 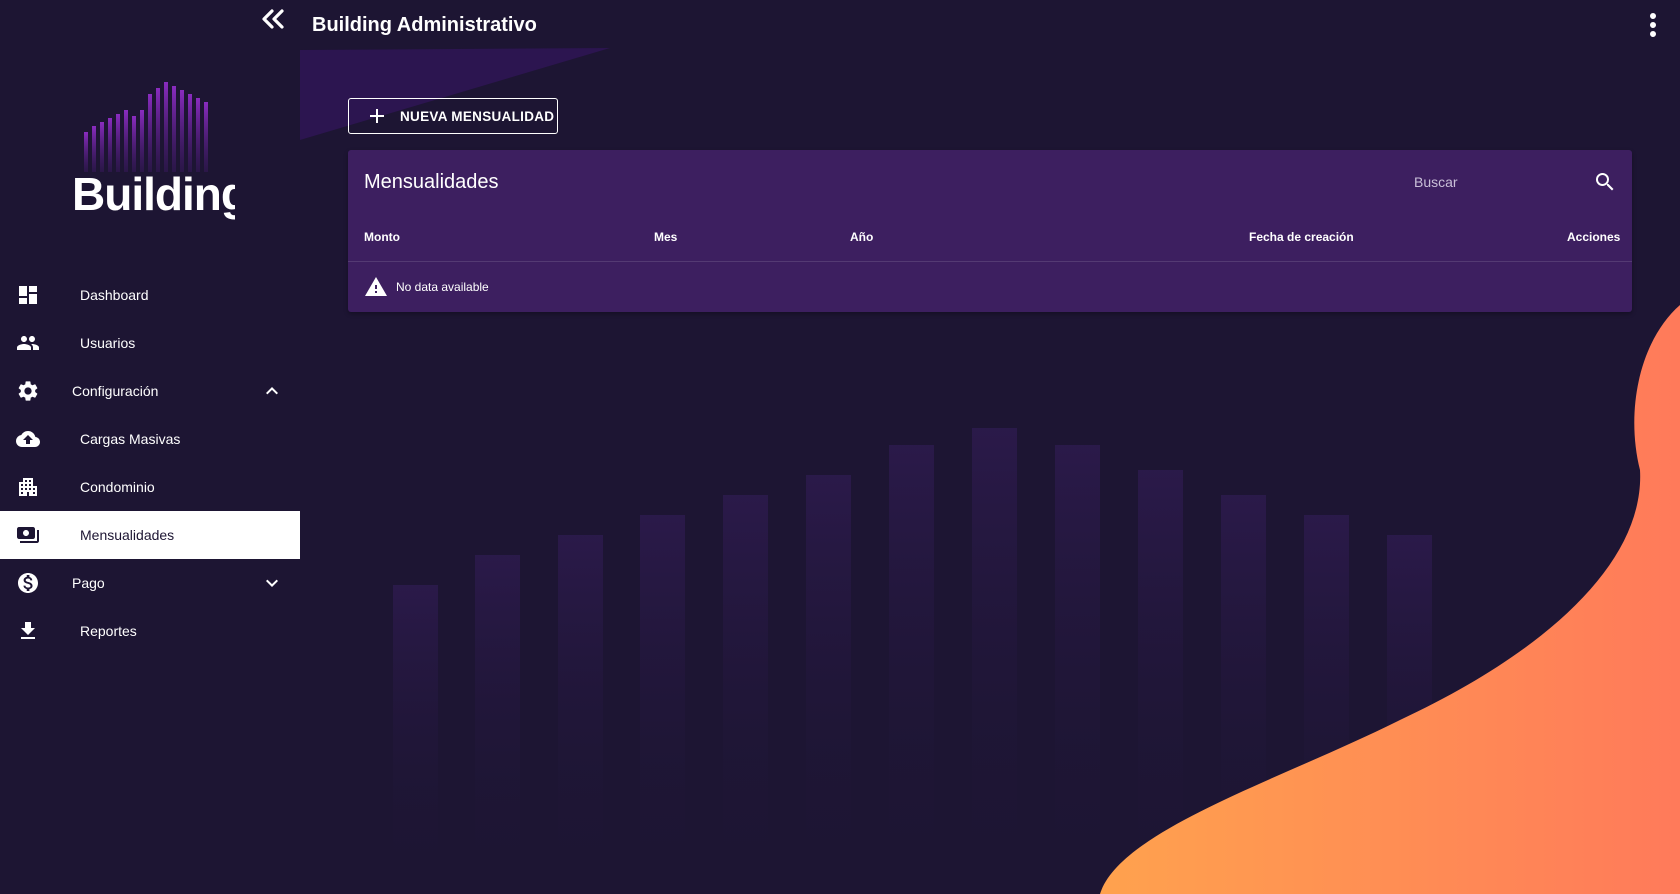 I want to click on sidebar-item-label: Mensualidades, so click(x=127, y=535).